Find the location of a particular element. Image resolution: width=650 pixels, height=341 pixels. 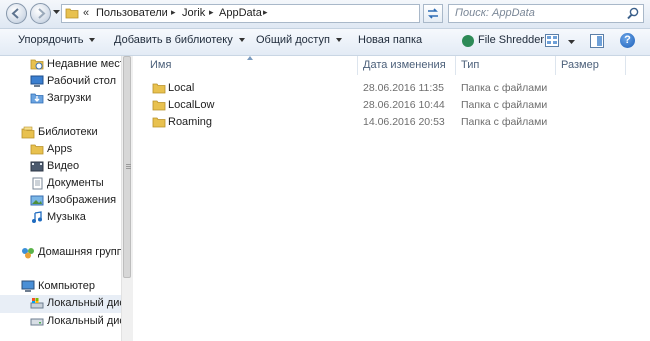

view-options-dropdown-icon is located at coordinates (571, 42).